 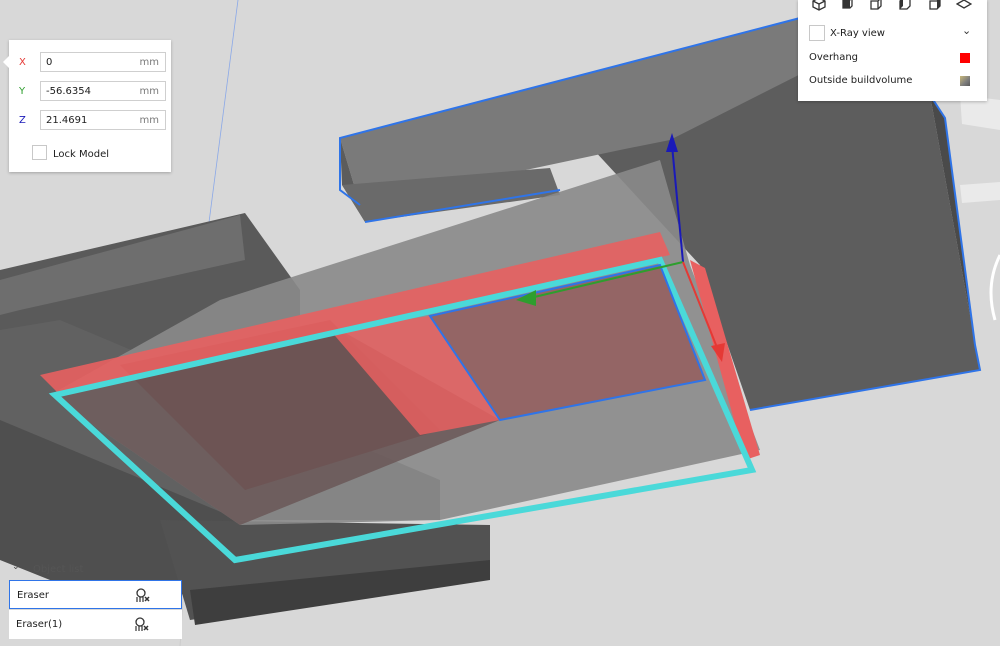 What do you see at coordinates (149, 120) in the screenshot?
I see `z-unit: mm` at bounding box center [149, 120].